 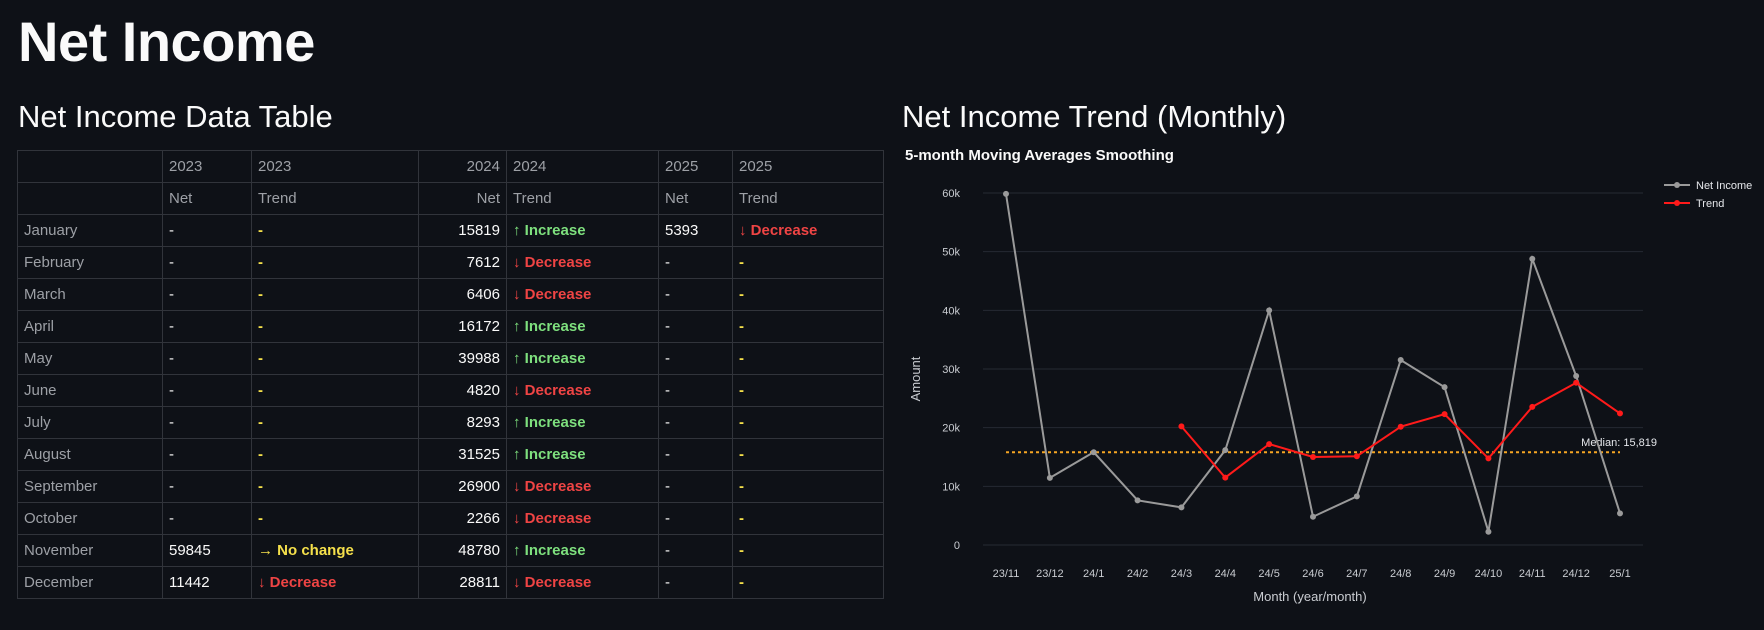 I want to click on month-label-cell: April, so click(x=90, y=326).